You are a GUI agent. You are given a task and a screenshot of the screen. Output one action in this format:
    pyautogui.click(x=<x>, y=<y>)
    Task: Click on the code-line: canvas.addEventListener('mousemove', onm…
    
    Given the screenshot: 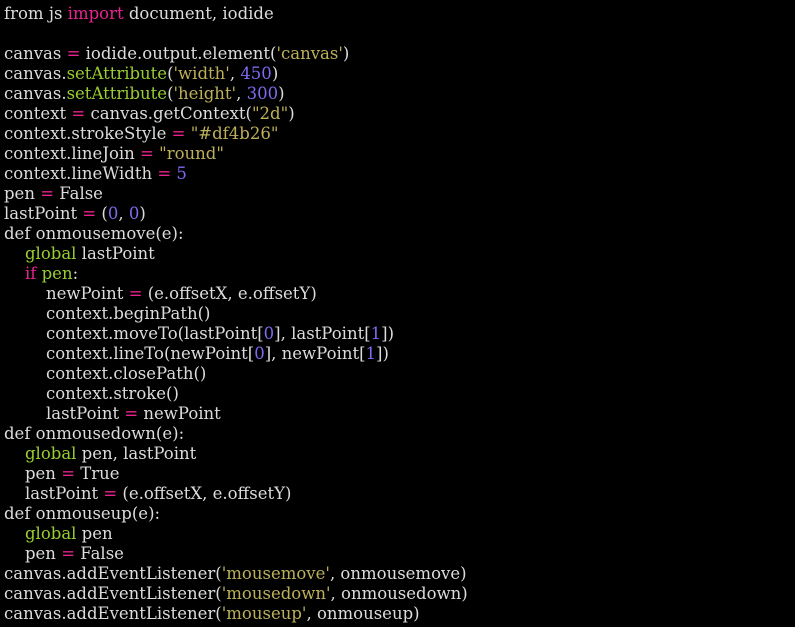 What is the action you would take?
    pyautogui.click(x=399, y=574)
    